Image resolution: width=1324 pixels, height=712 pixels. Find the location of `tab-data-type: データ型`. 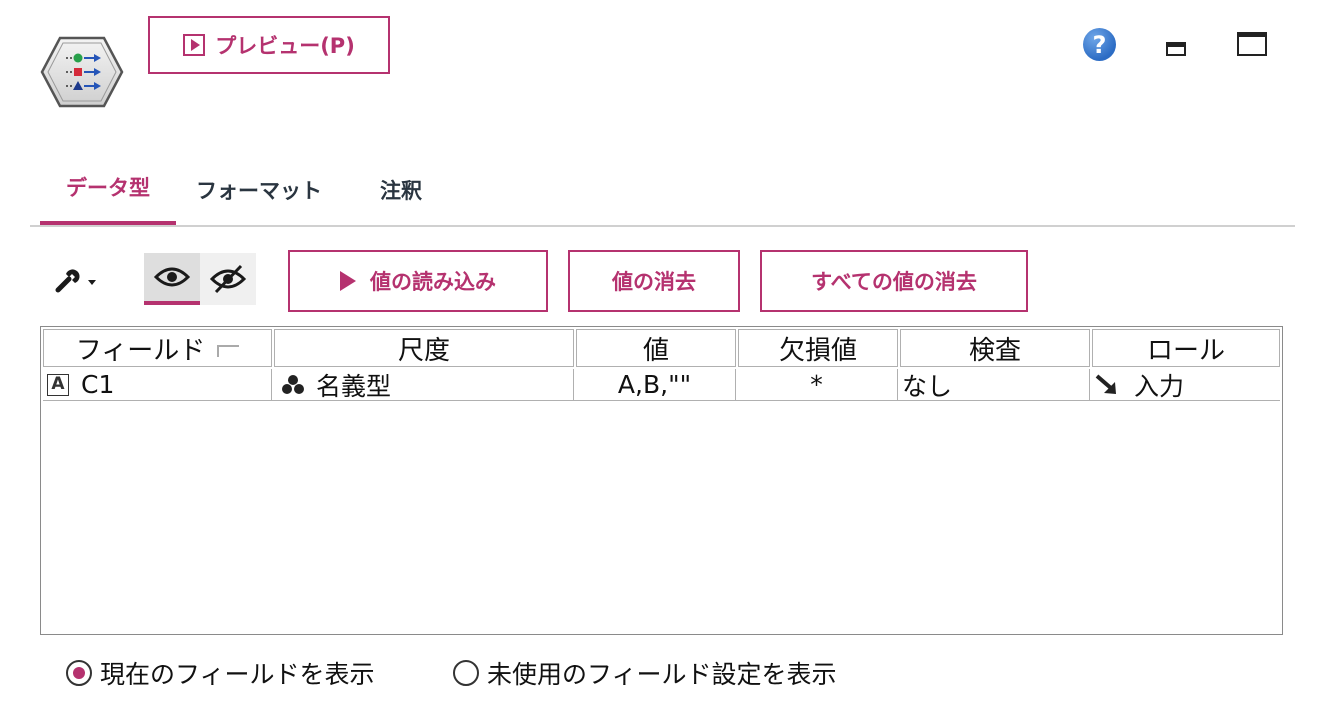

tab-data-type: データ型 is located at coordinates (108, 195).